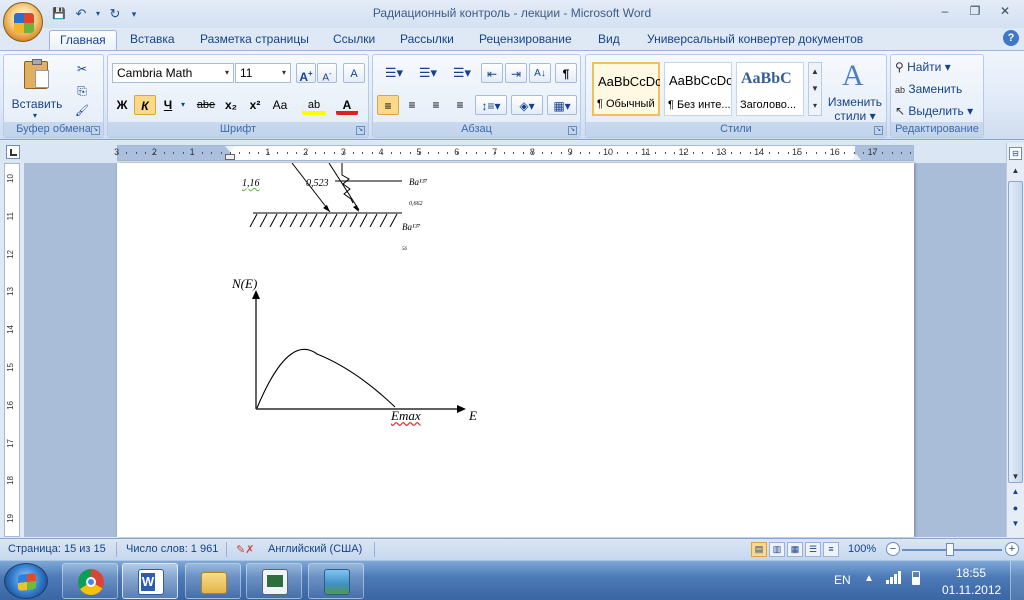  What do you see at coordinates (975, 11) in the screenshot?
I see `restore-button: ❐` at bounding box center [975, 11].